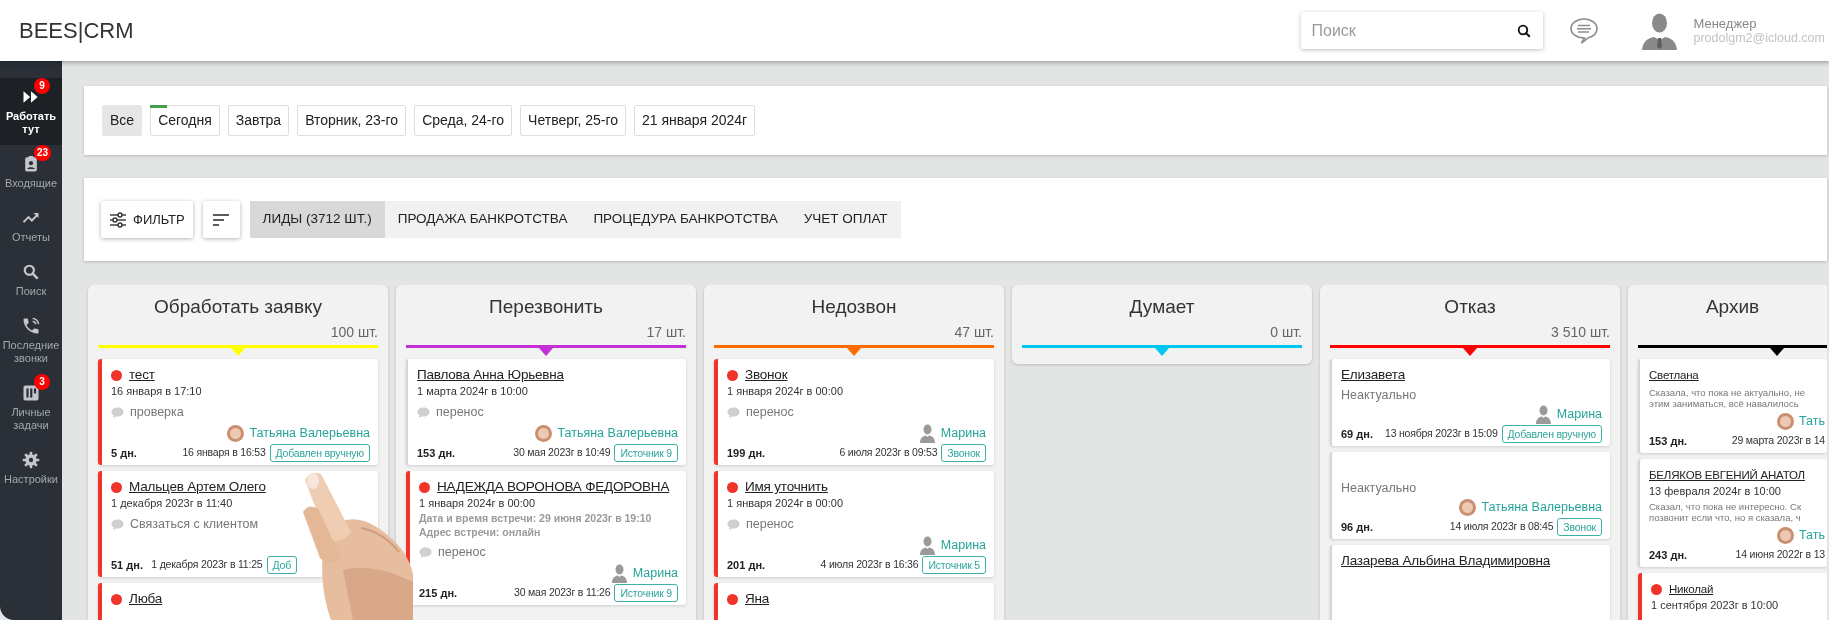 The height and width of the screenshot is (620, 1829). Describe the element at coordinates (197, 487) in the screenshot. I see `lead-name-link: Мальцев Артем Олего` at that location.